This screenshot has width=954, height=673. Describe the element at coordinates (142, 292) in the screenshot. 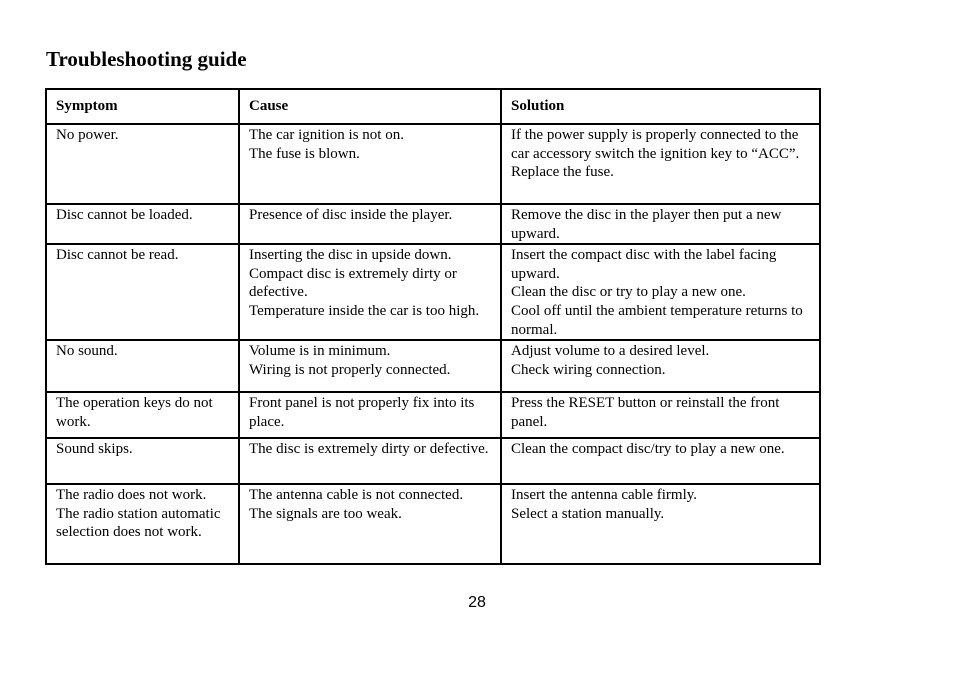

I see `symptom-cell: Disc cannot be read.` at that location.